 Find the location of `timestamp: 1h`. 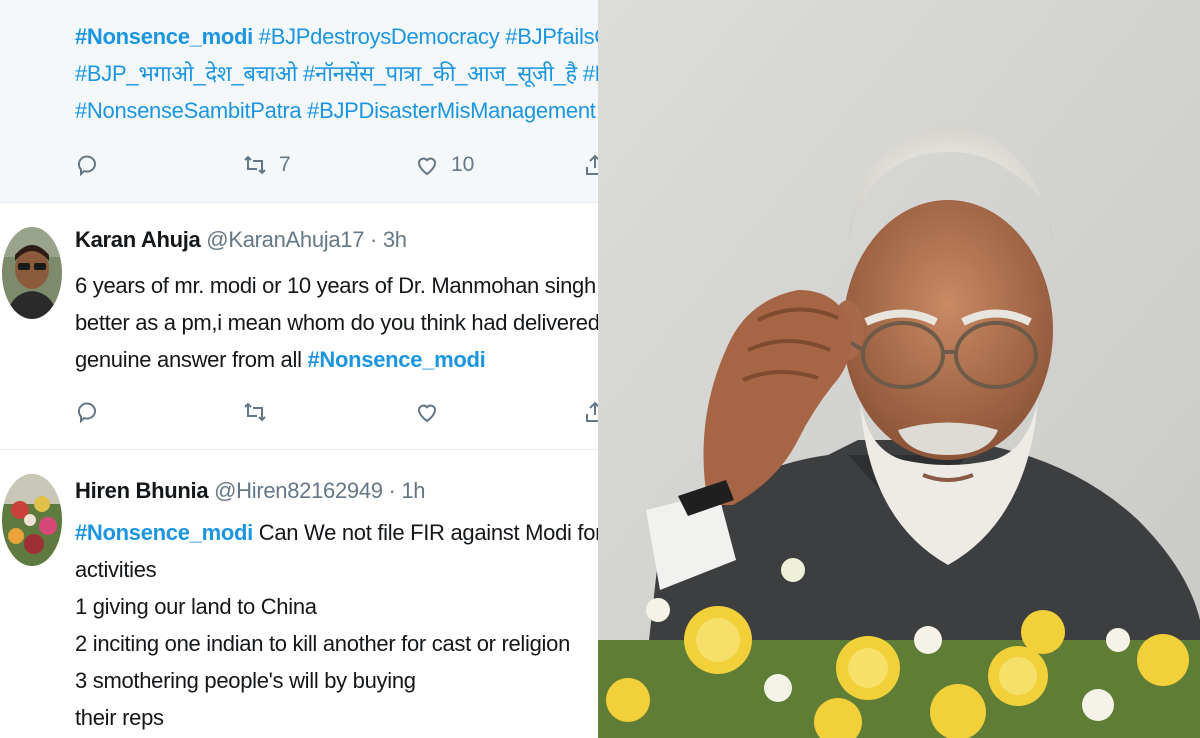

timestamp: 1h is located at coordinates (413, 490).